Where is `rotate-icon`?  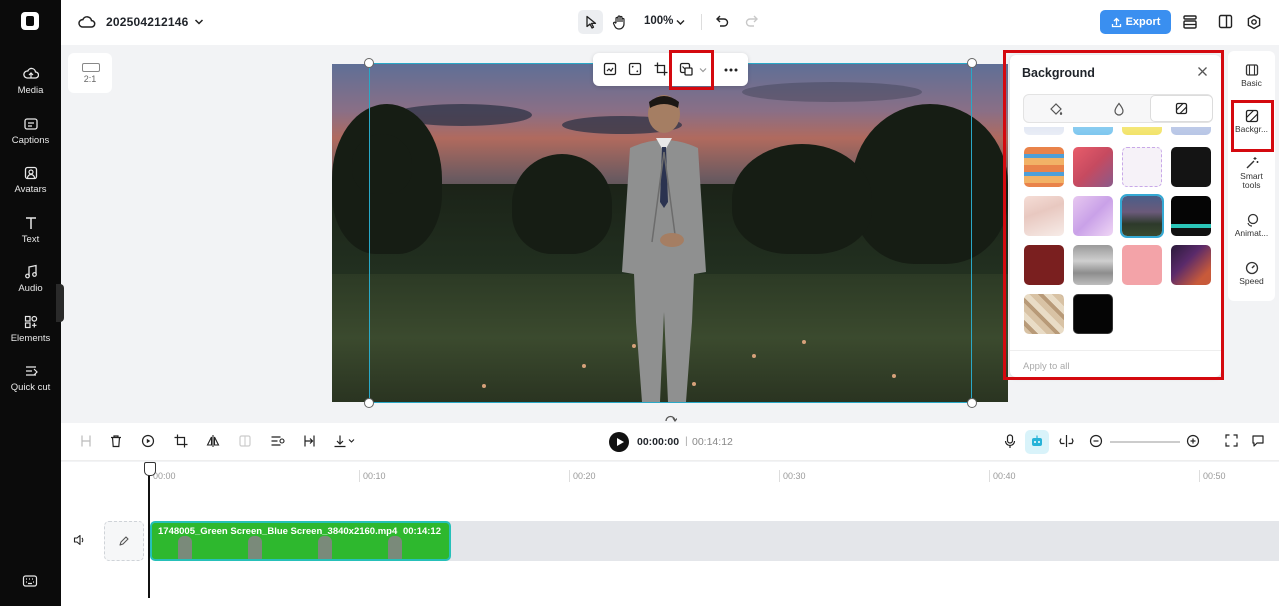
rotate-icon is located at coordinates (671, 419).